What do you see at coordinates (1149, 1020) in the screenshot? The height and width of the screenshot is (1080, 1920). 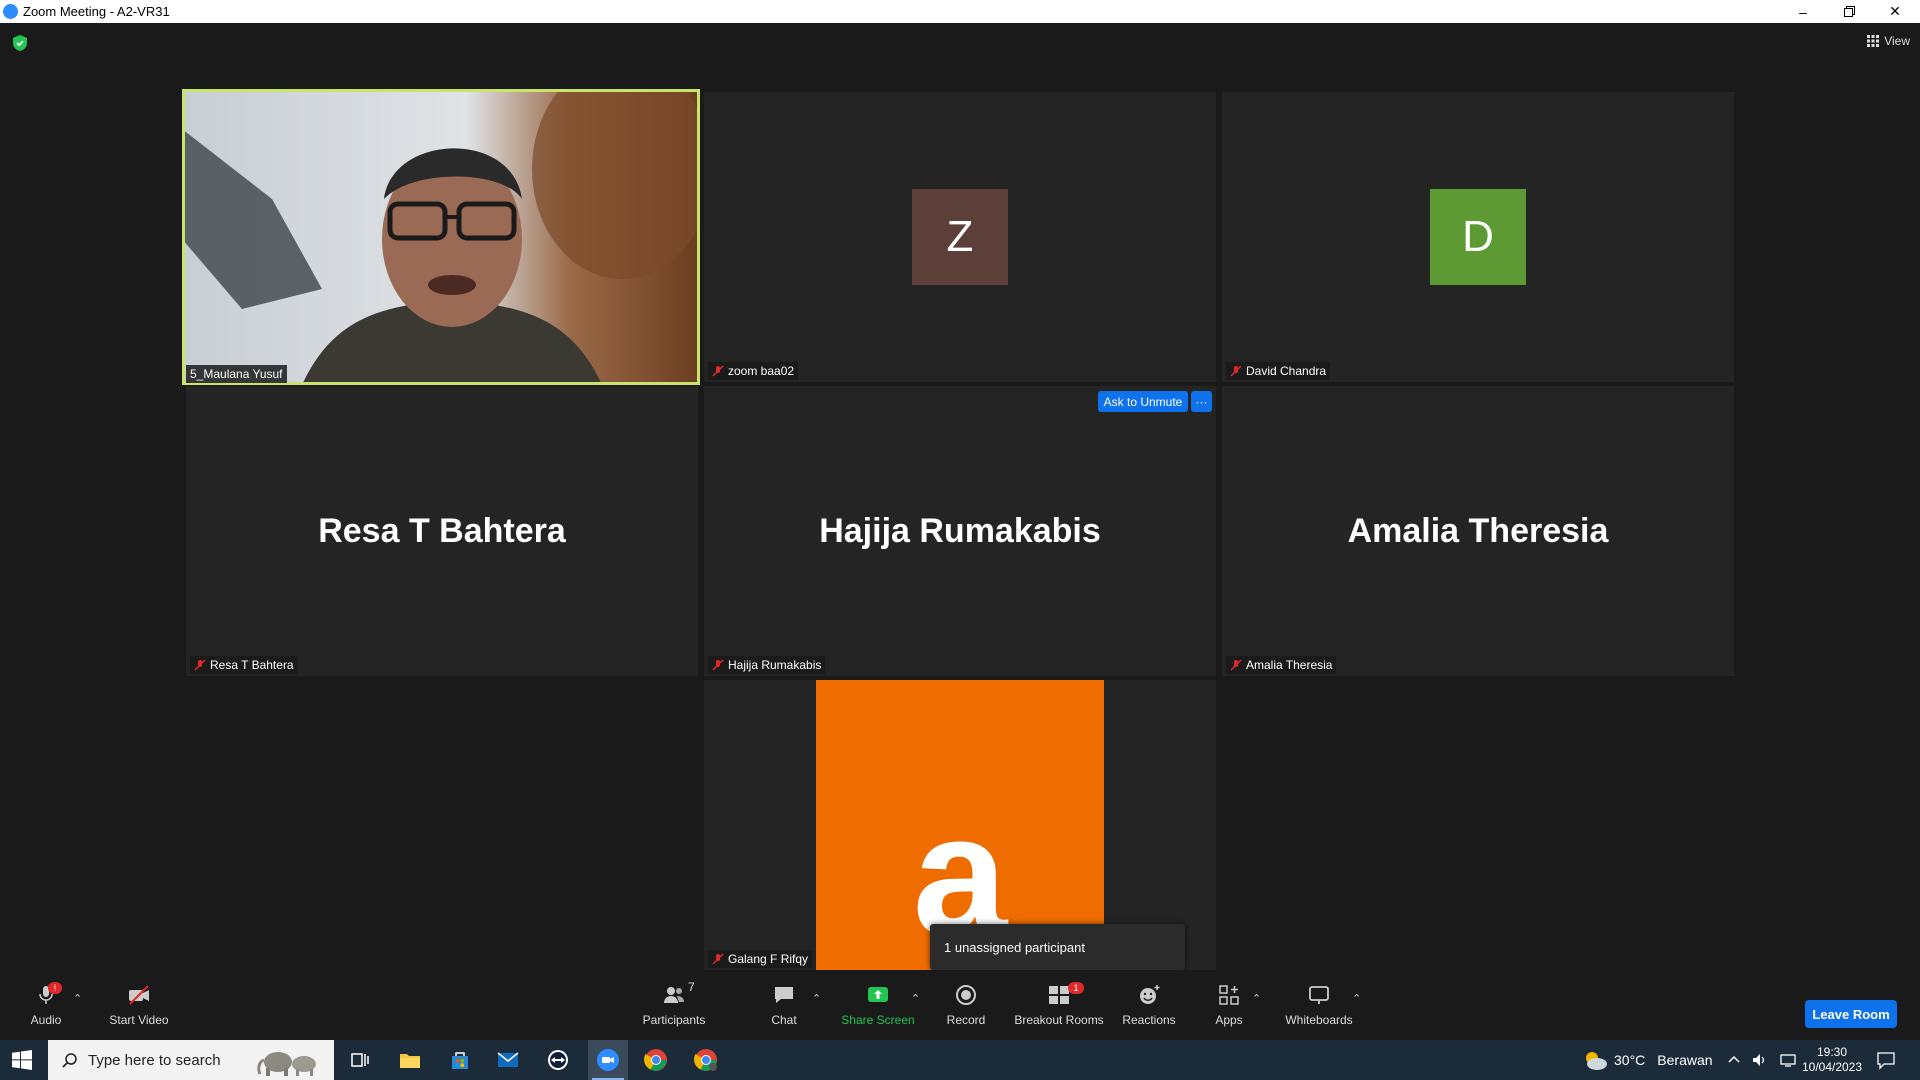 I see `reactions-label: Reactions` at bounding box center [1149, 1020].